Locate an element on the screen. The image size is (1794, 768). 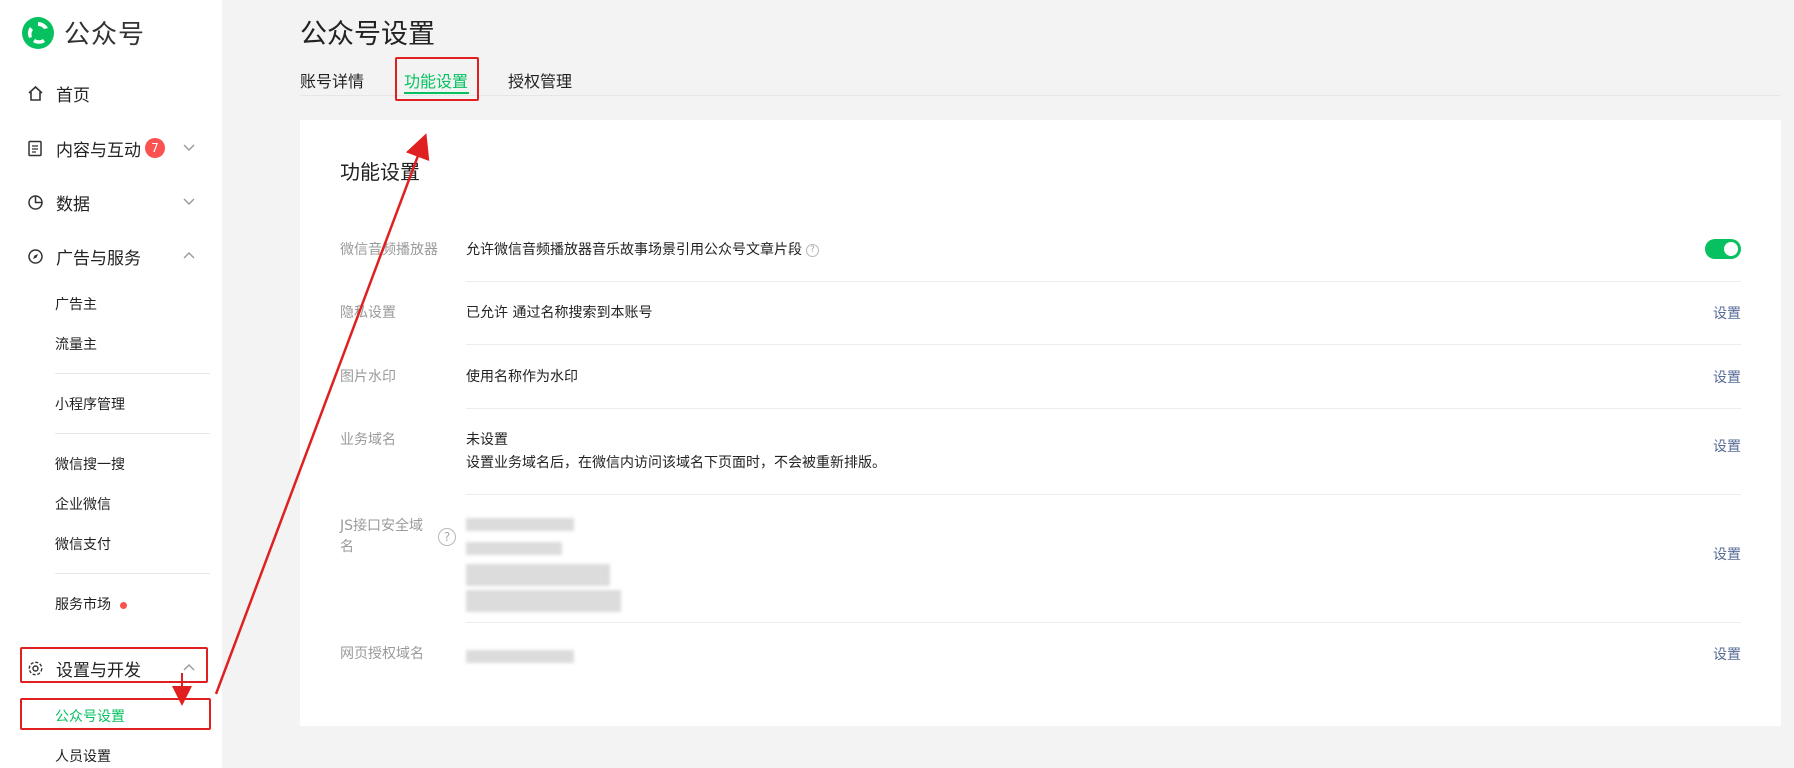
notification-badge: 7 is located at coordinates (155, 148).